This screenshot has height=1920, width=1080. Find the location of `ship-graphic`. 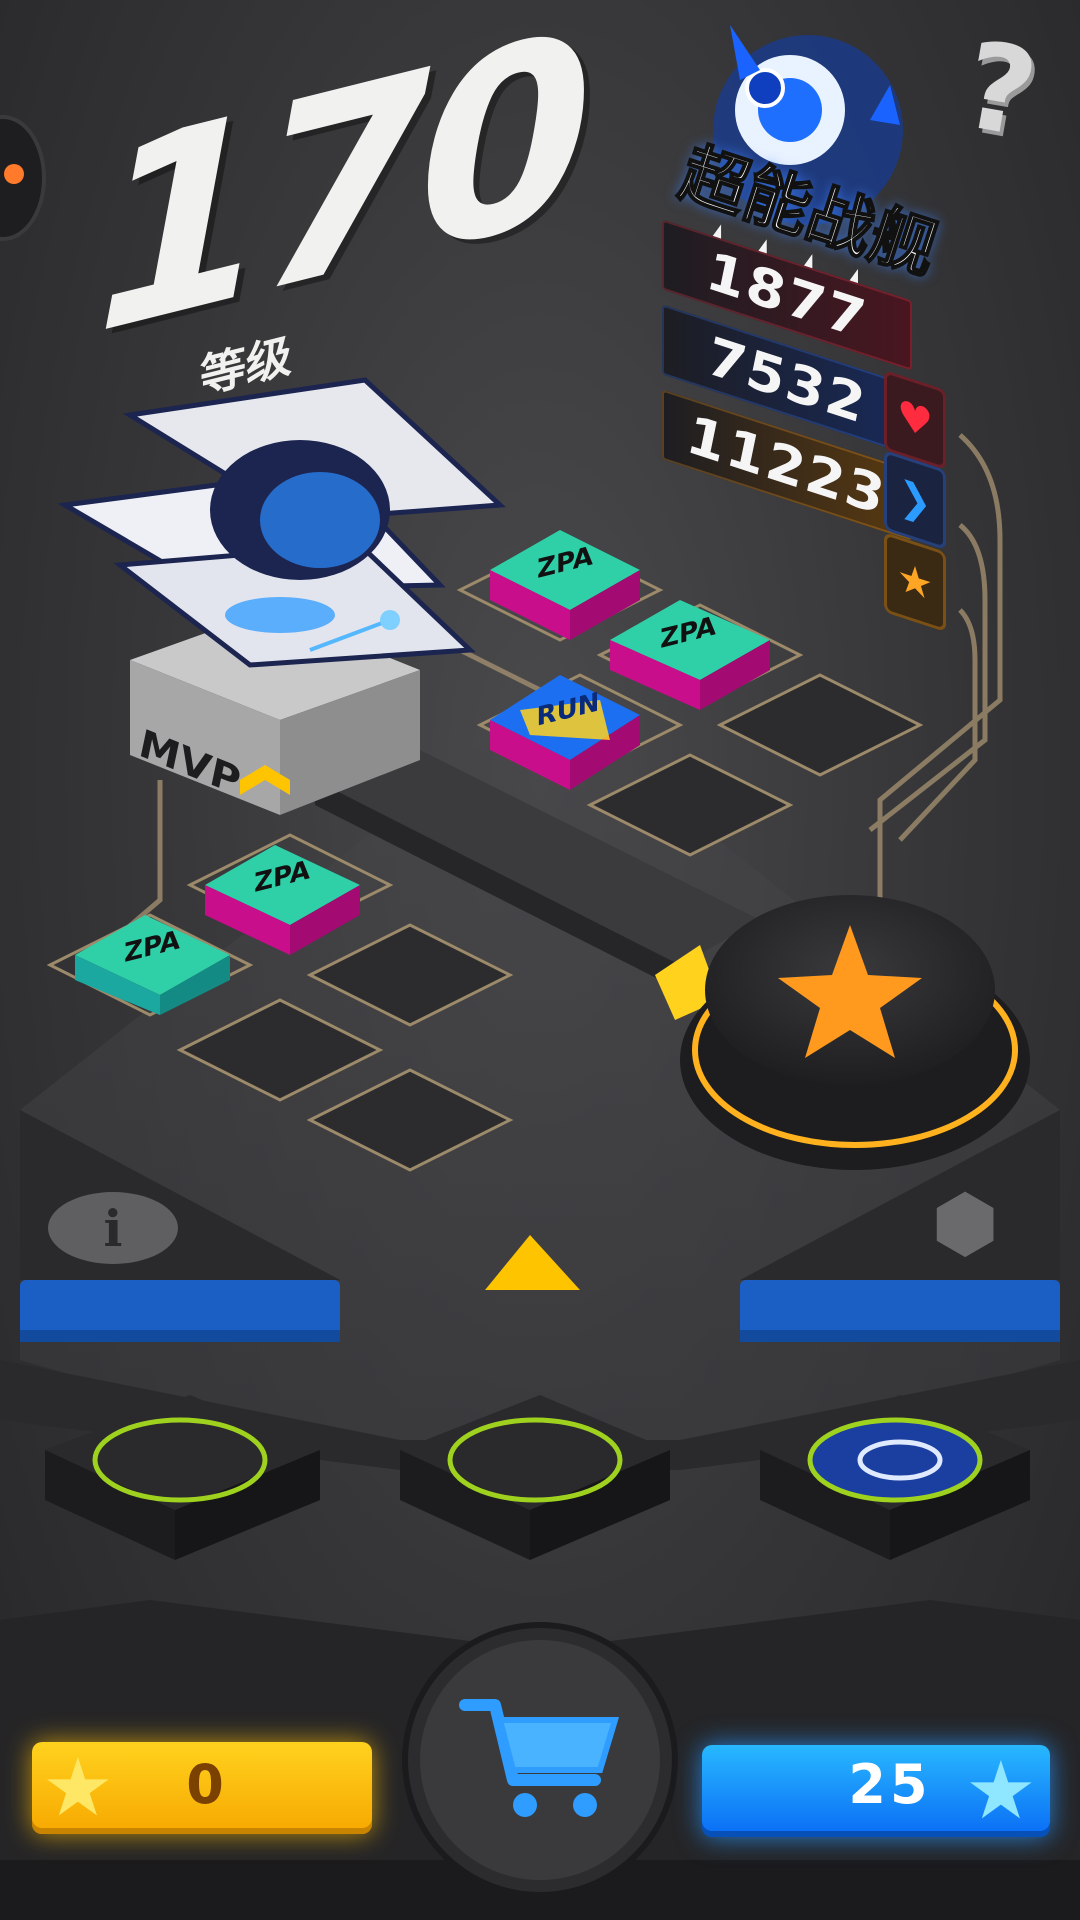

ship-graphic is located at coordinates (281, 522).